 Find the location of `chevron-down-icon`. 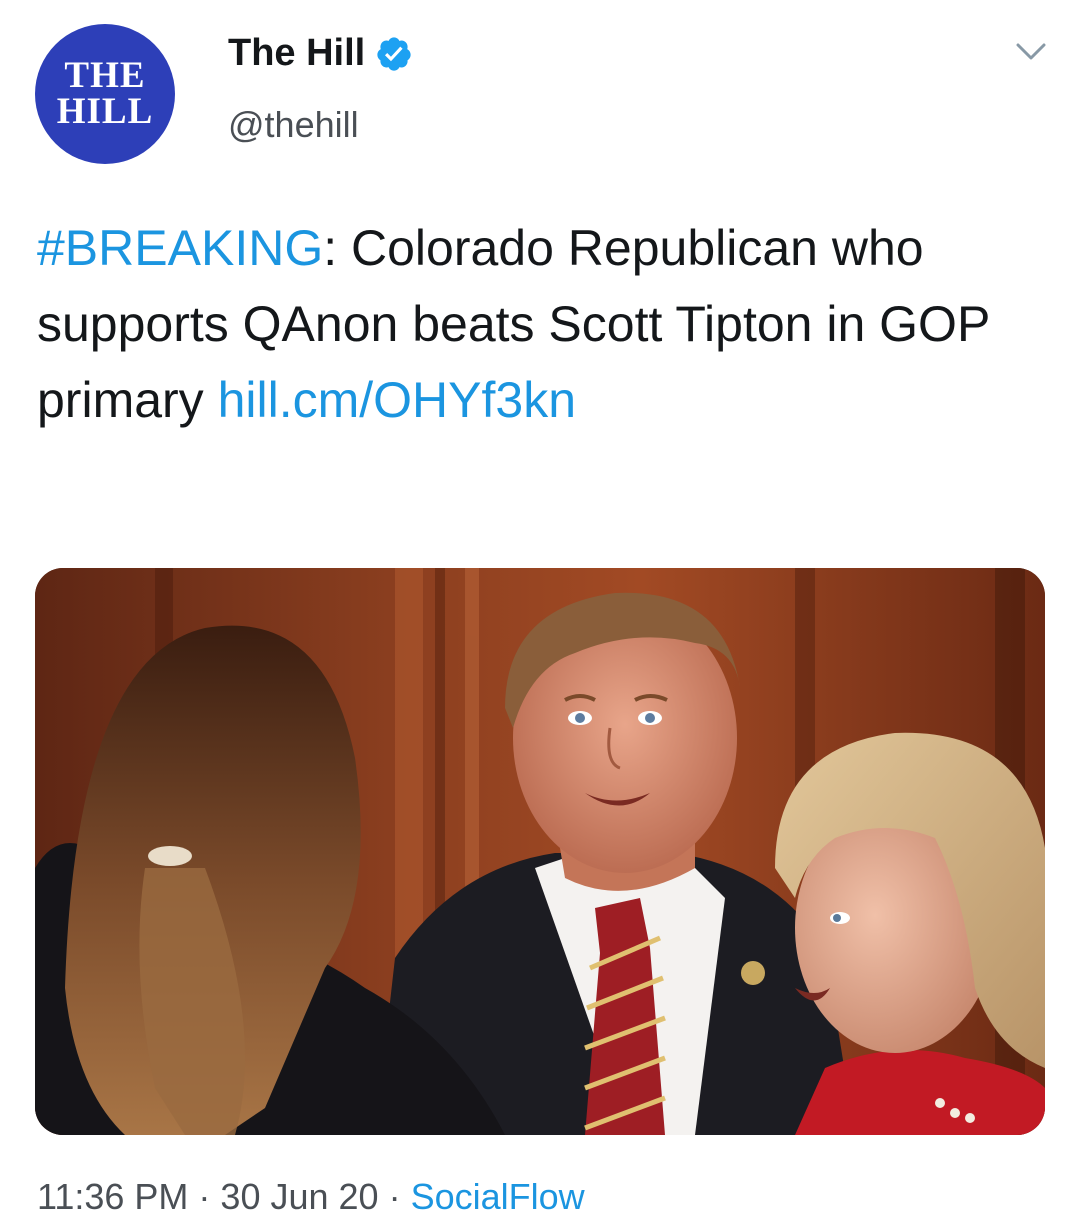

chevron-down-icon is located at coordinates (1031, 52).